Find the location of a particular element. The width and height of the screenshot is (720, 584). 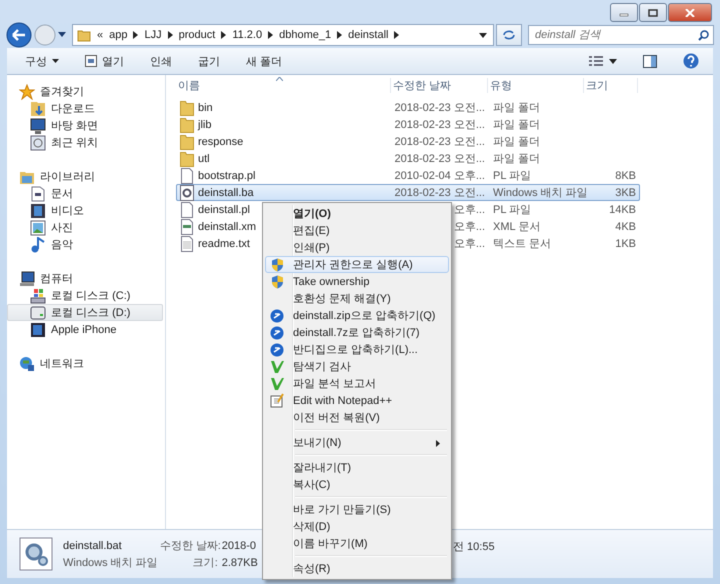

file-name: utl is located at coordinates (204, 158).